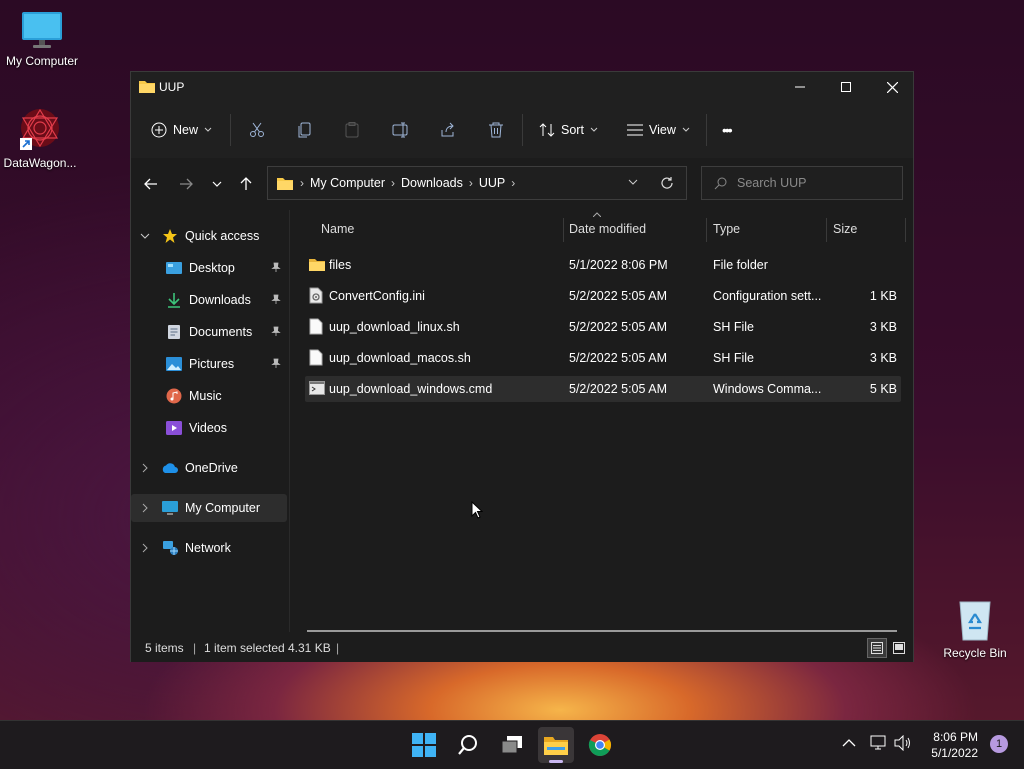 This screenshot has width=1024, height=769. I want to click on file-date: 5/2/2022 5:05 AM, so click(618, 327).